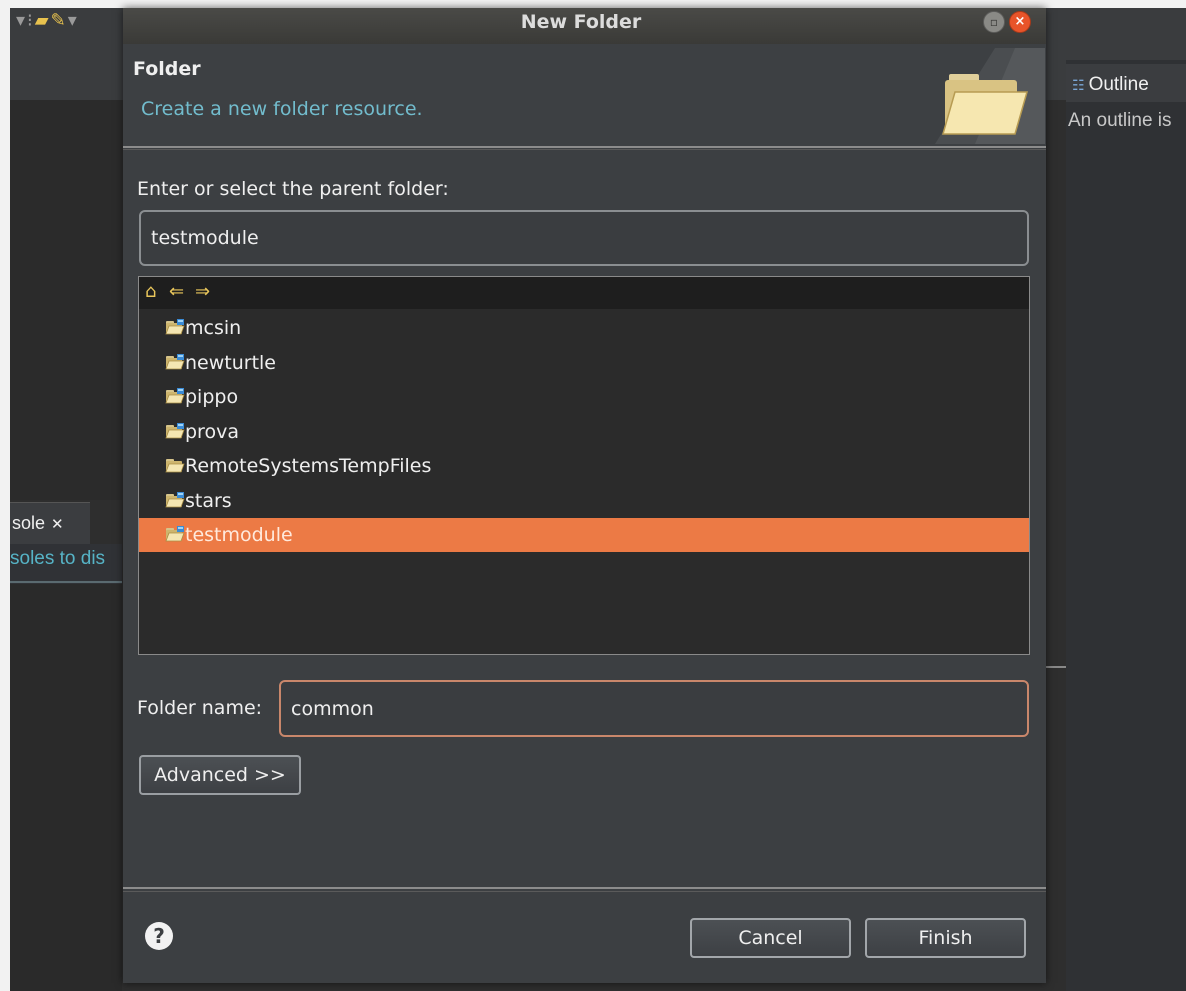 The image size is (1186, 991). Describe the element at coordinates (584, 363) in the screenshot. I see `tree-item: newturtle` at that location.